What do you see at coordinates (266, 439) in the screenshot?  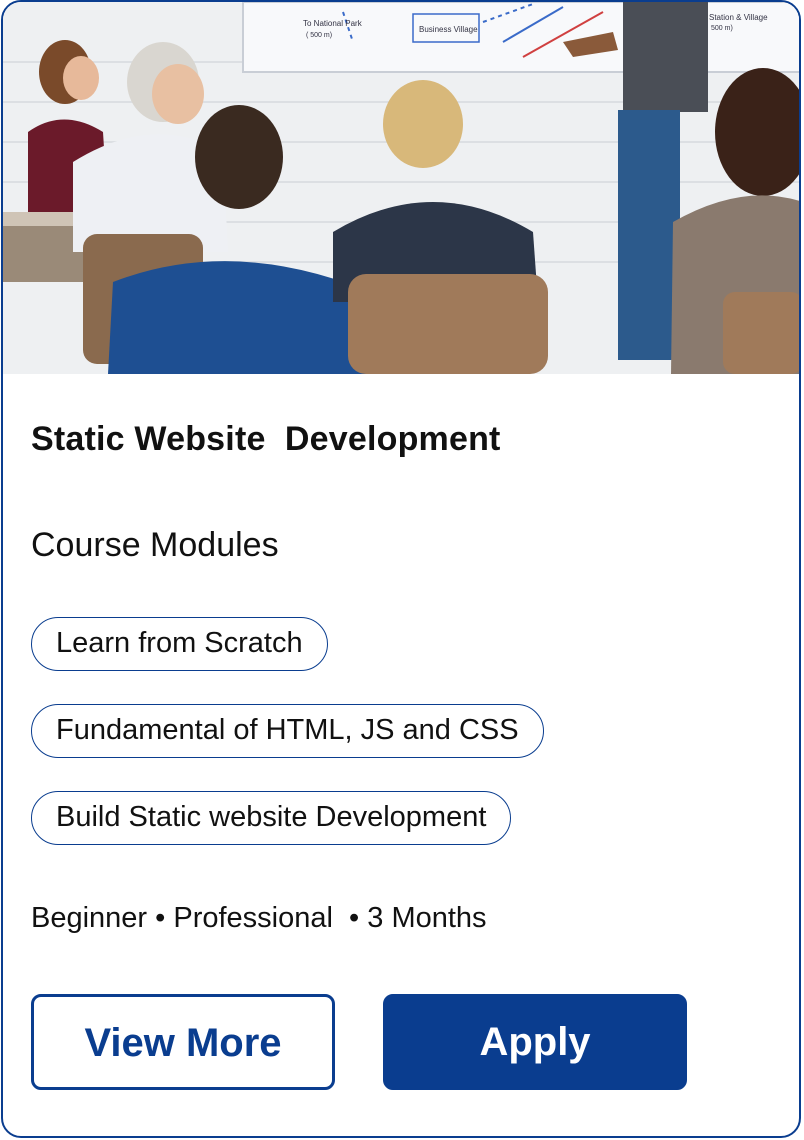 I see `course-title: Static Website Development` at bounding box center [266, 439].